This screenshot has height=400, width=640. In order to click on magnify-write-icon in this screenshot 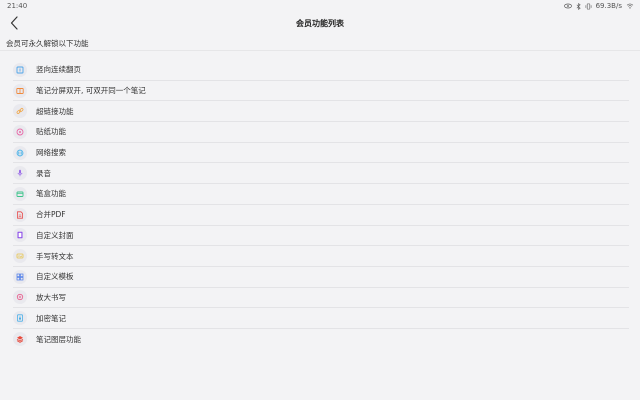, I will do `click(20, 297)`.